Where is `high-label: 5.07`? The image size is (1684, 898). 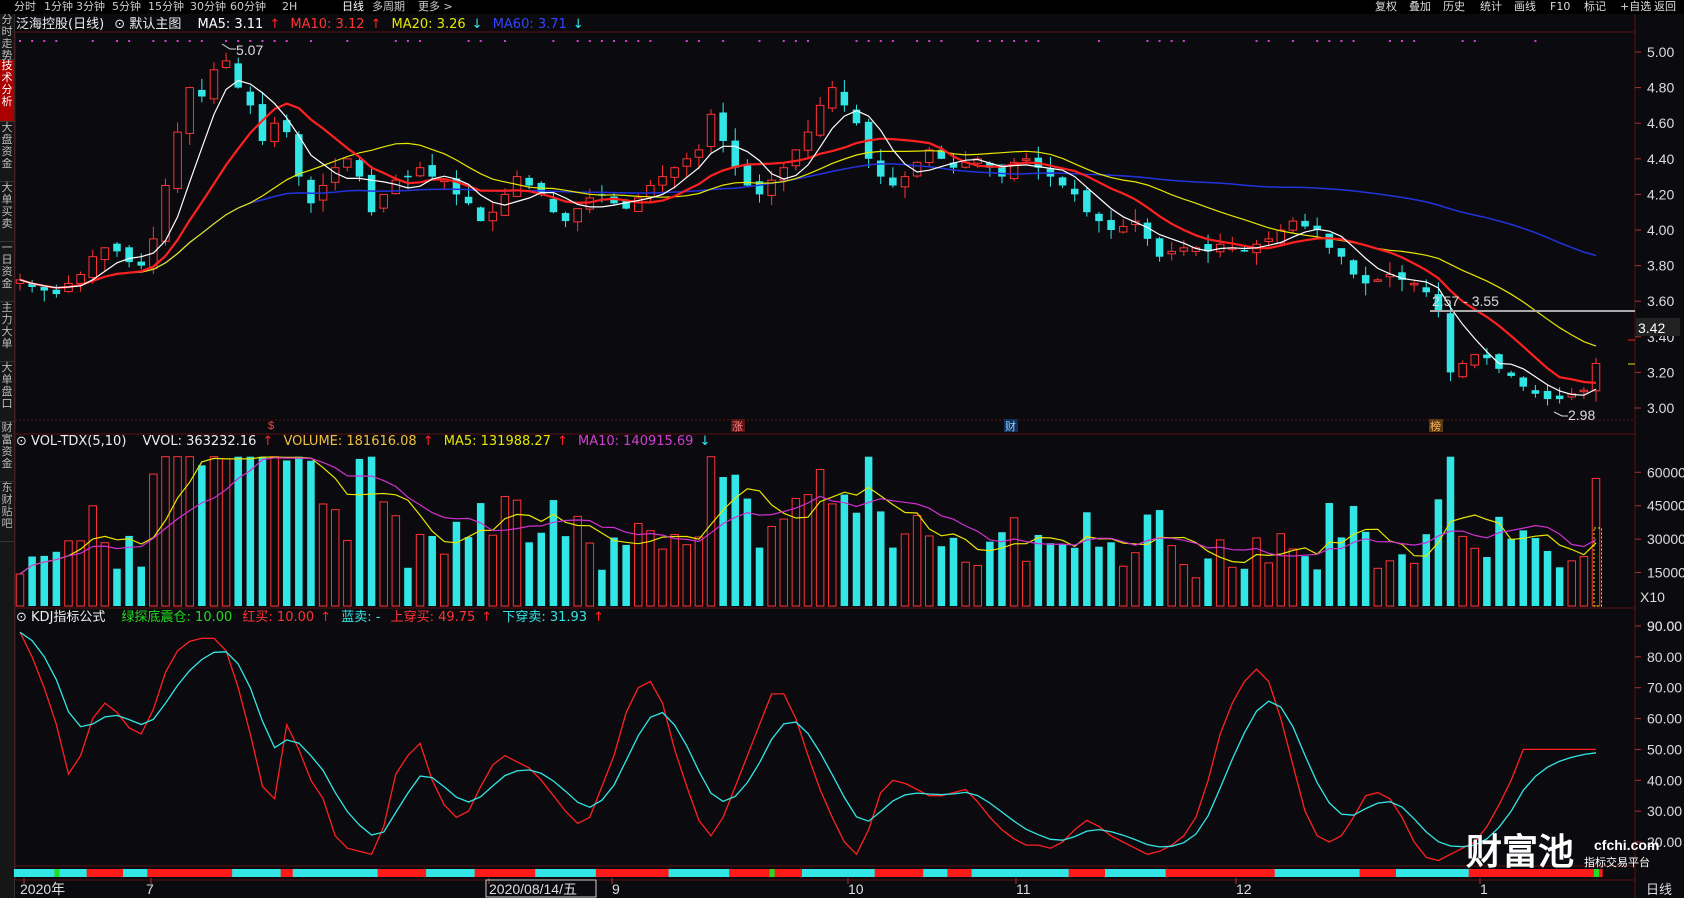
high-label: 5.07 is located at coordinates (249, 50).